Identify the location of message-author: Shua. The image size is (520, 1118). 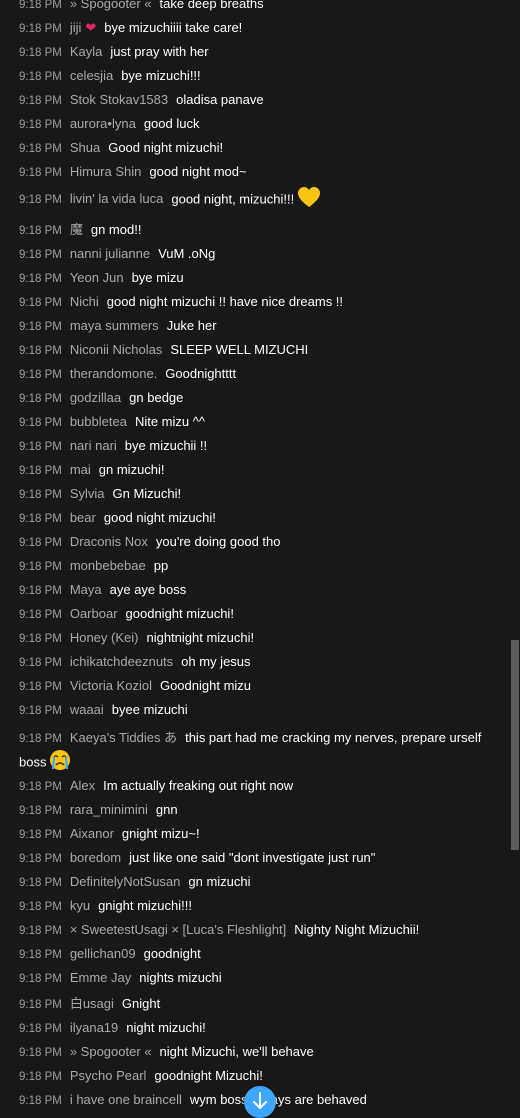
(85, 147).